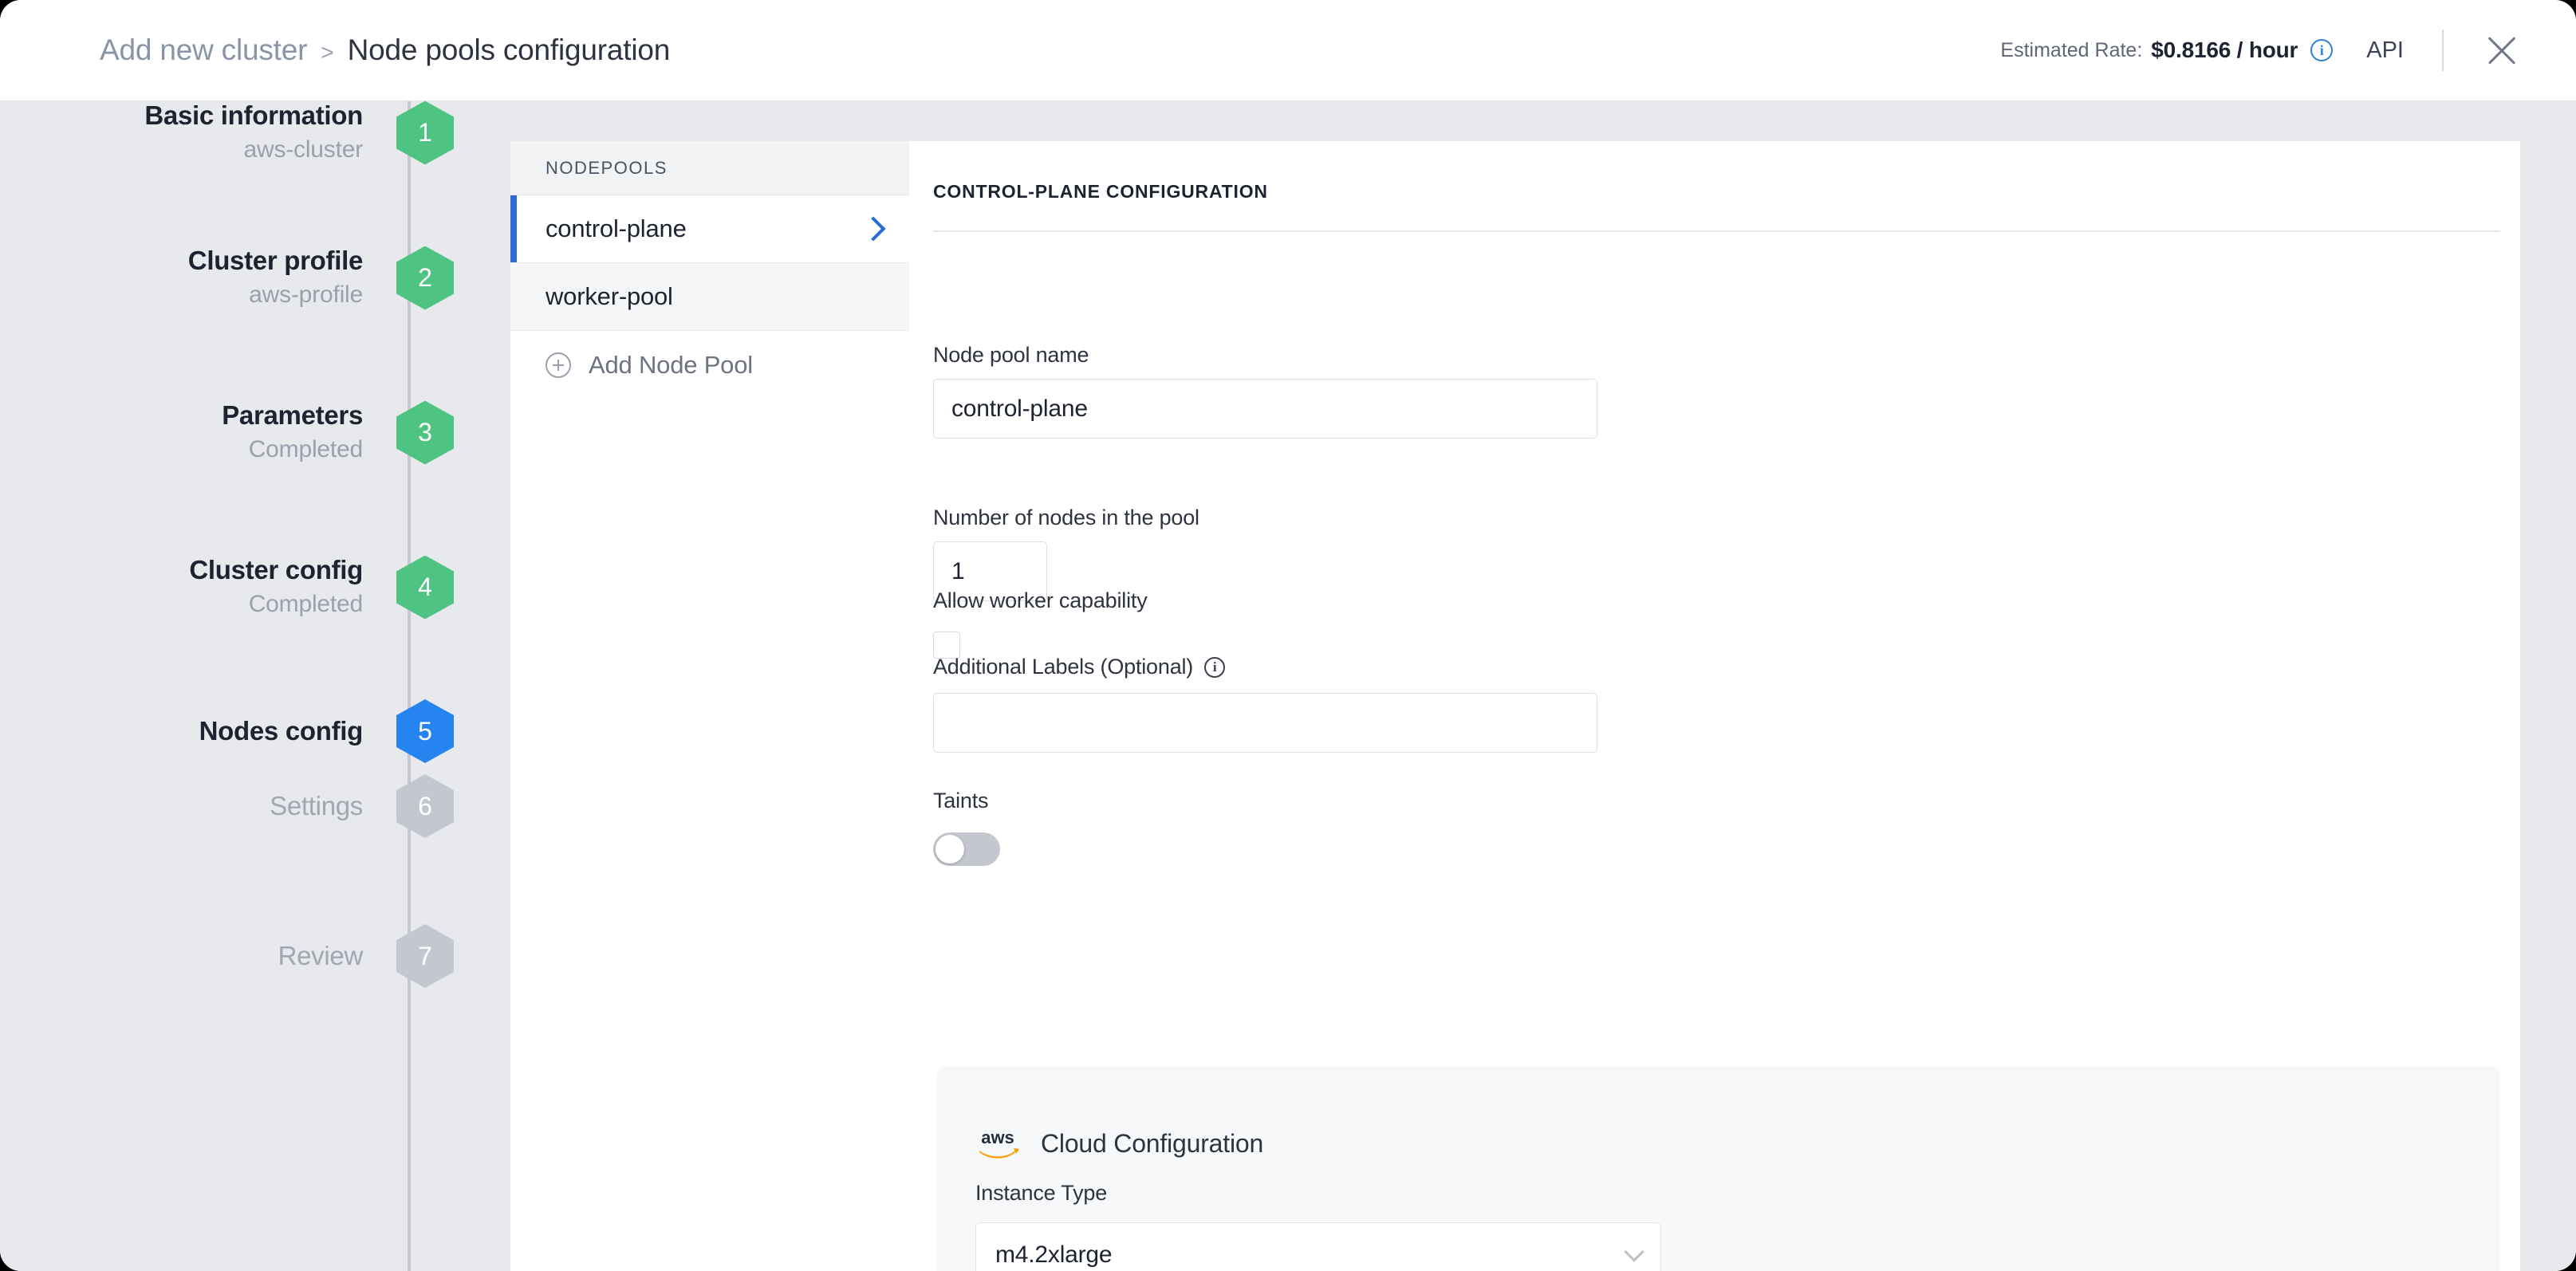 The width and height of the screenshot is (2576, 1271). I want to click on nodepool-item-label: control-plane, so click(616, 228).